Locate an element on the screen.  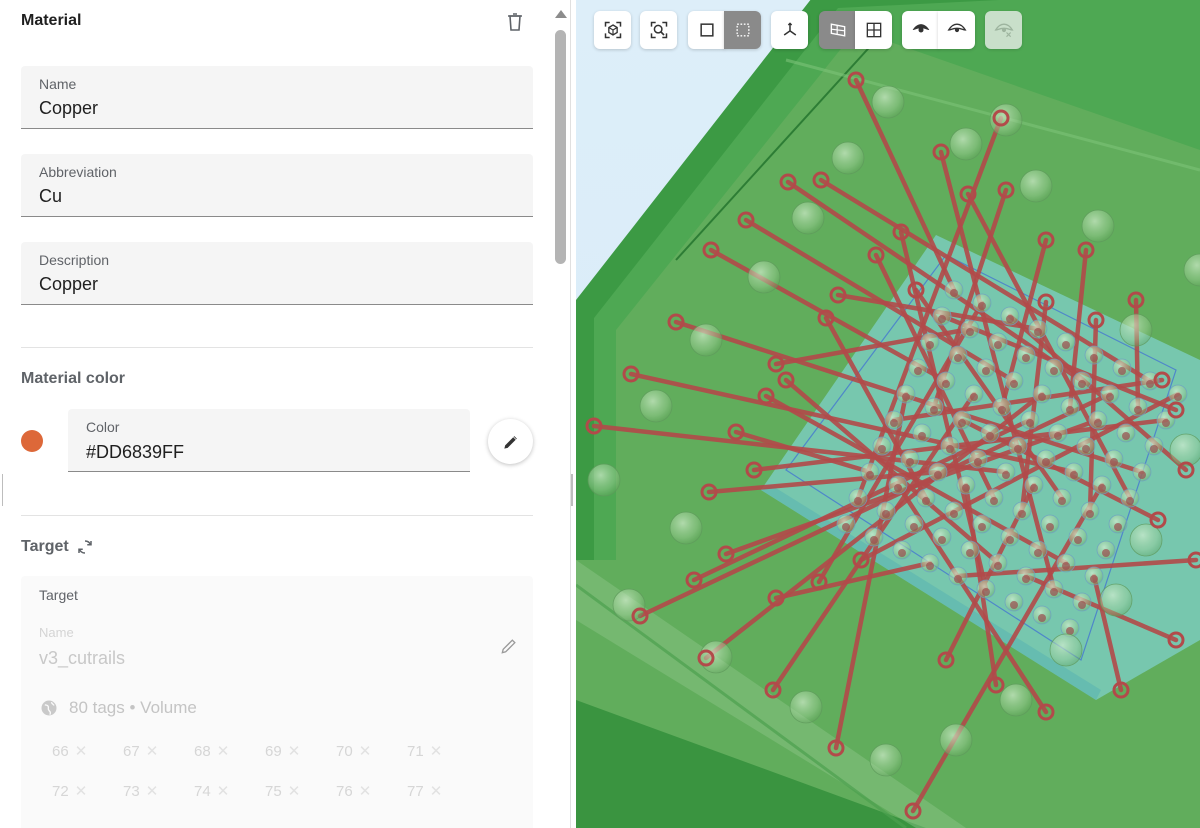
hide-button is located at coordinates (1003, 30).